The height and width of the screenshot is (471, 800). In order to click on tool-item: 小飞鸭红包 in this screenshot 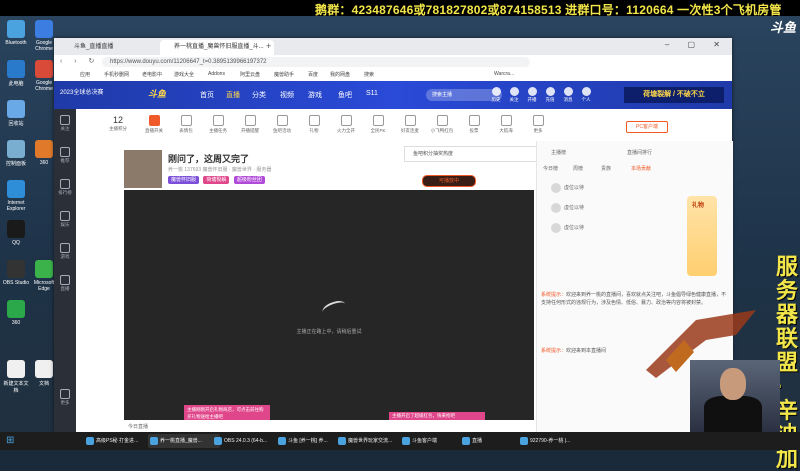, I will do `click(442, 124)`.